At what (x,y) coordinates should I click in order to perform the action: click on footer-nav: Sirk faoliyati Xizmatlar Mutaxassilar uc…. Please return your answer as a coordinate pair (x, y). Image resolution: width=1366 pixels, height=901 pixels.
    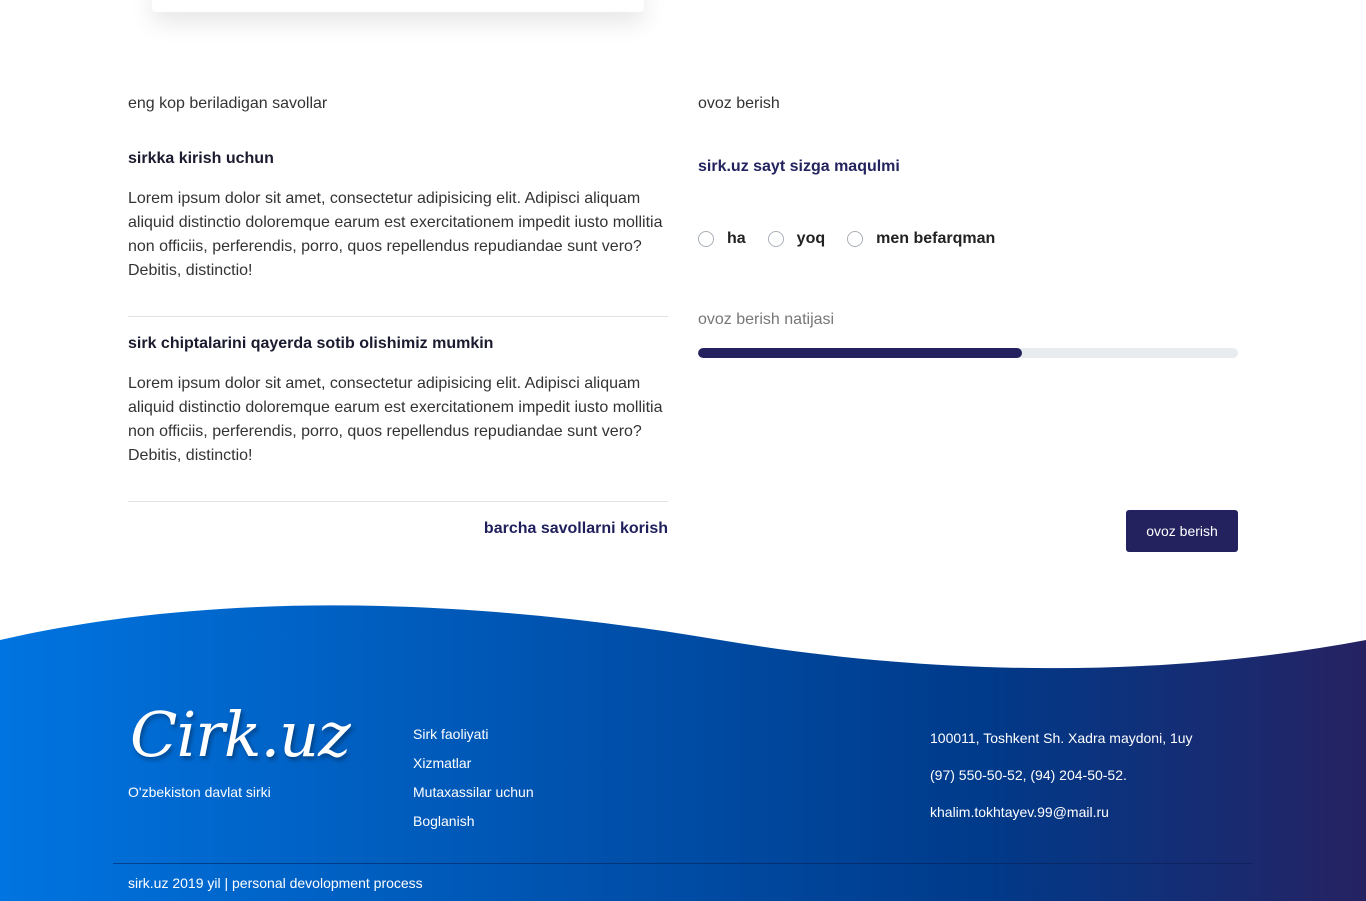
    Looking at the image, I should click on (473, 784).